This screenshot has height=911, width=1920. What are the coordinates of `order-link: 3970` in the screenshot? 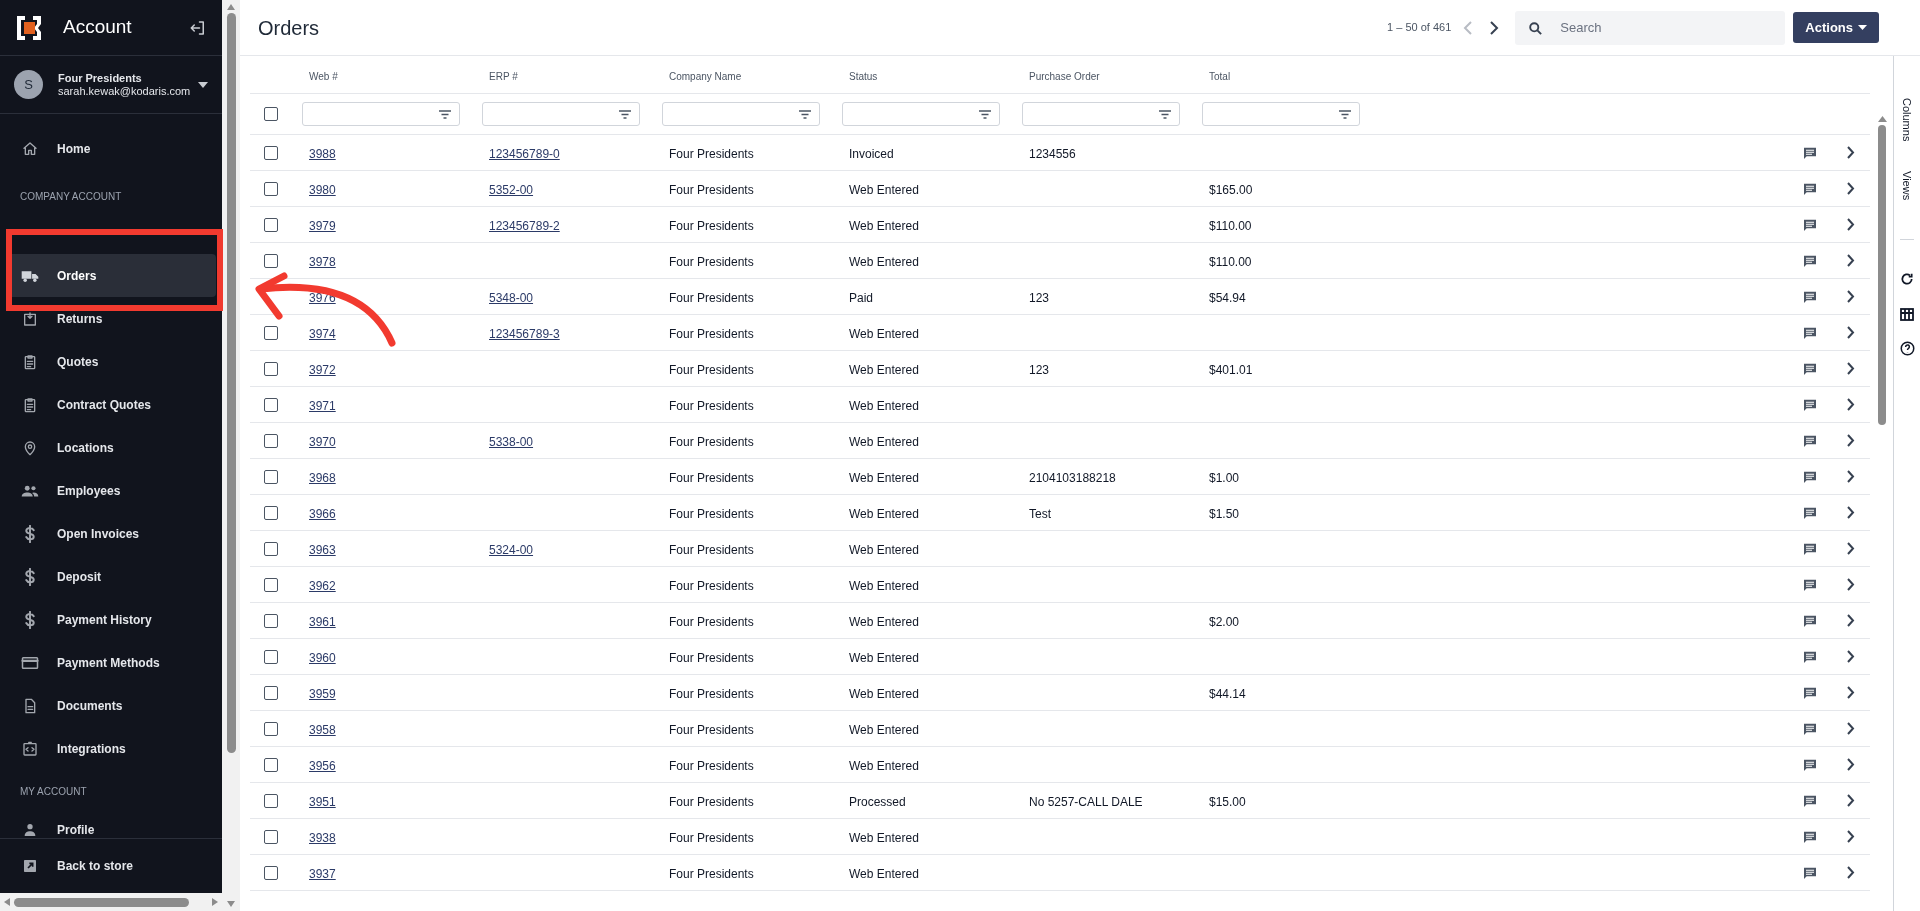 It's located at (322, 441).